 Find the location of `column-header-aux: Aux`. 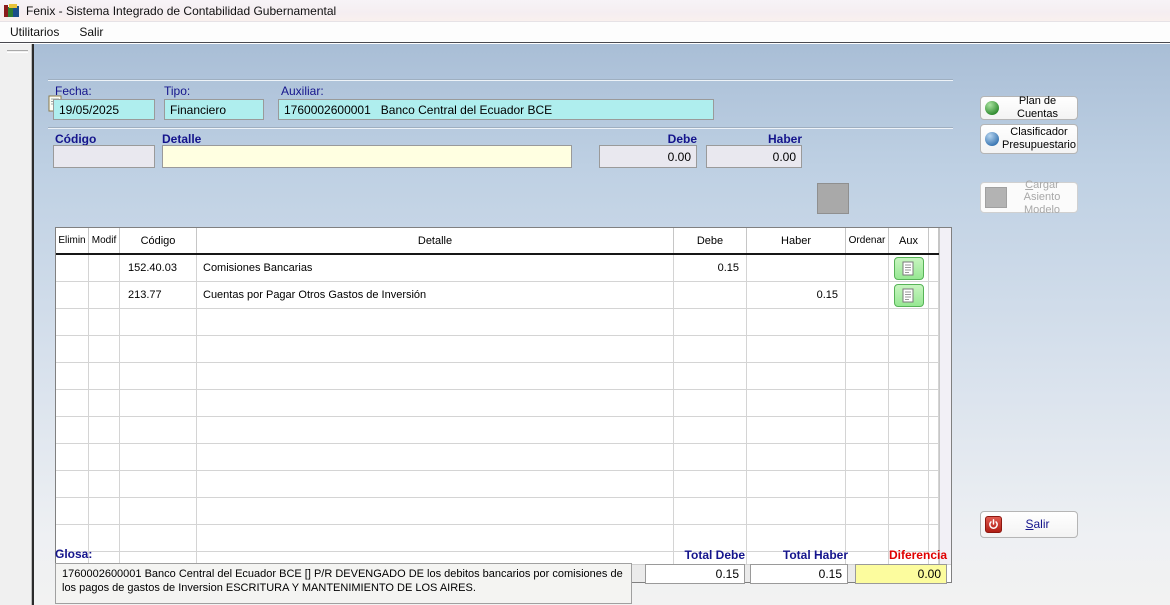

column-header-aux: Aux is located at coordinates (909, 240).